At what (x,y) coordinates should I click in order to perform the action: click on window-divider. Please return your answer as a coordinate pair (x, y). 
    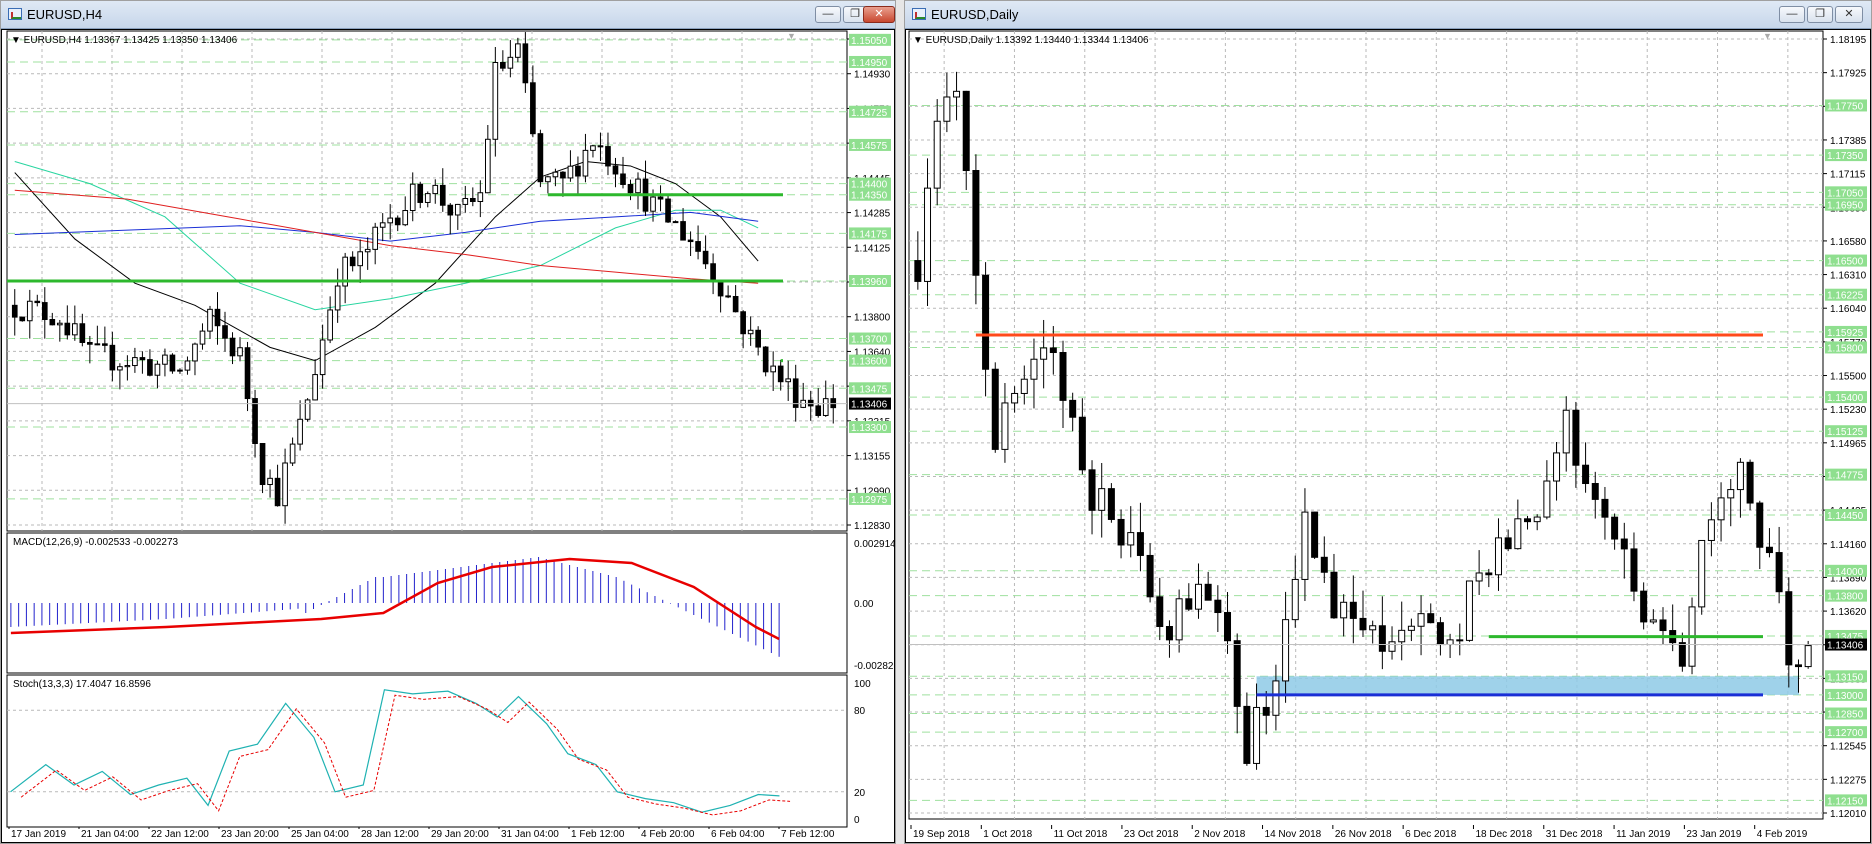
    Looking at the image, I should click on (900, 422).